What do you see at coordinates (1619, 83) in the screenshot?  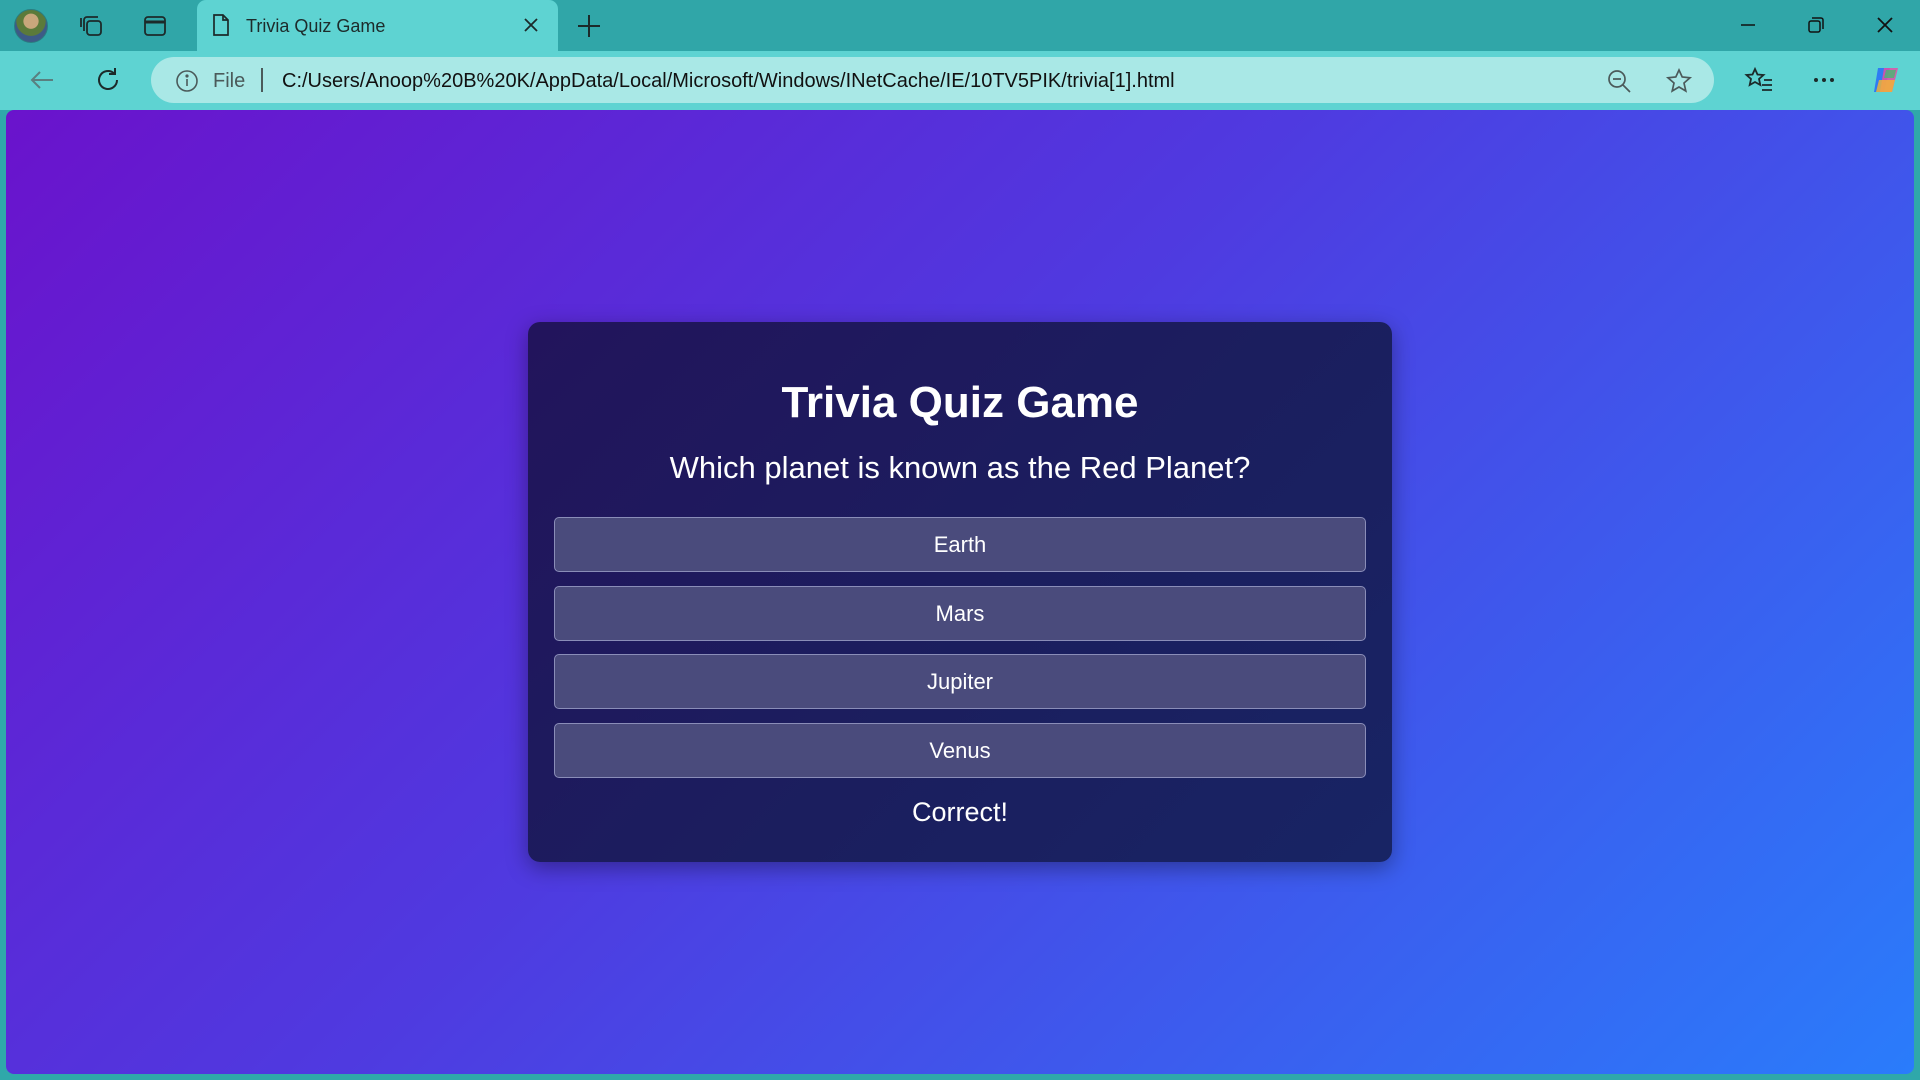 I see `zoom-out-icon` at bounding box center [1619, 83].